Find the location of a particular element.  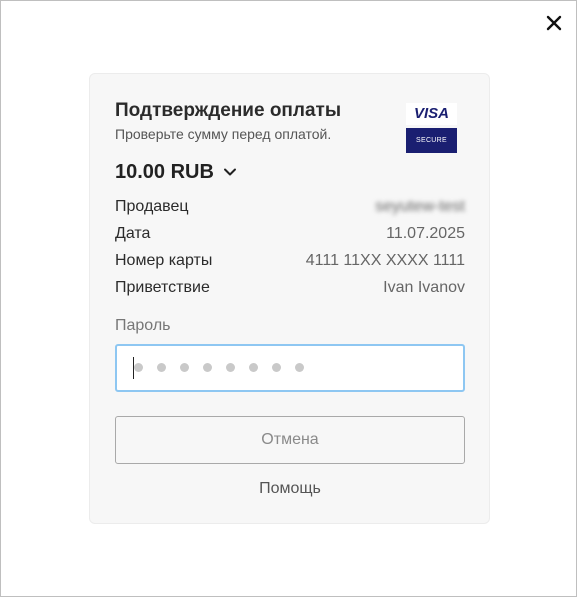

close-icon is located at coordinates (554, 23).